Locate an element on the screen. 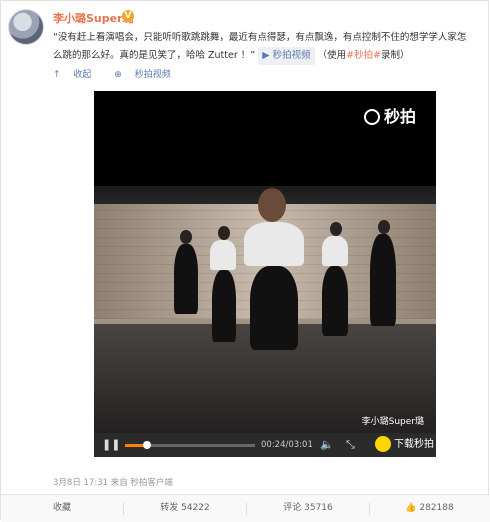 Image resolution: width=490 pixels, height=522 pixels. miaopai-logo-icon is located at coordinates (371, 117).